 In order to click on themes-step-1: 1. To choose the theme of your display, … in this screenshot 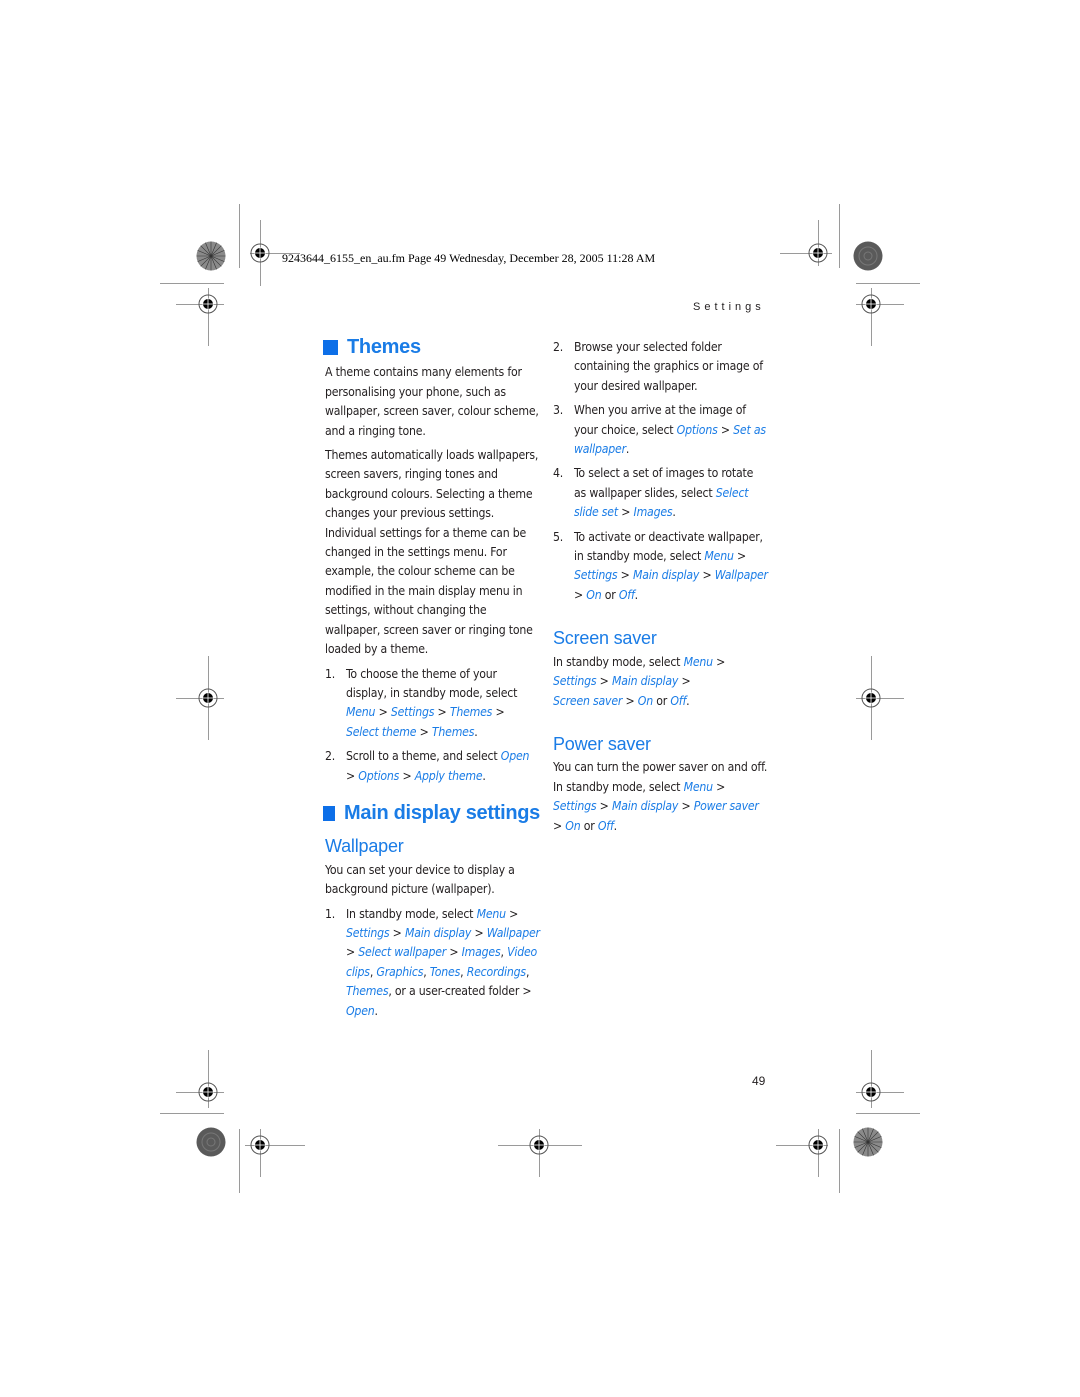, I will do `click(421, 702)`.